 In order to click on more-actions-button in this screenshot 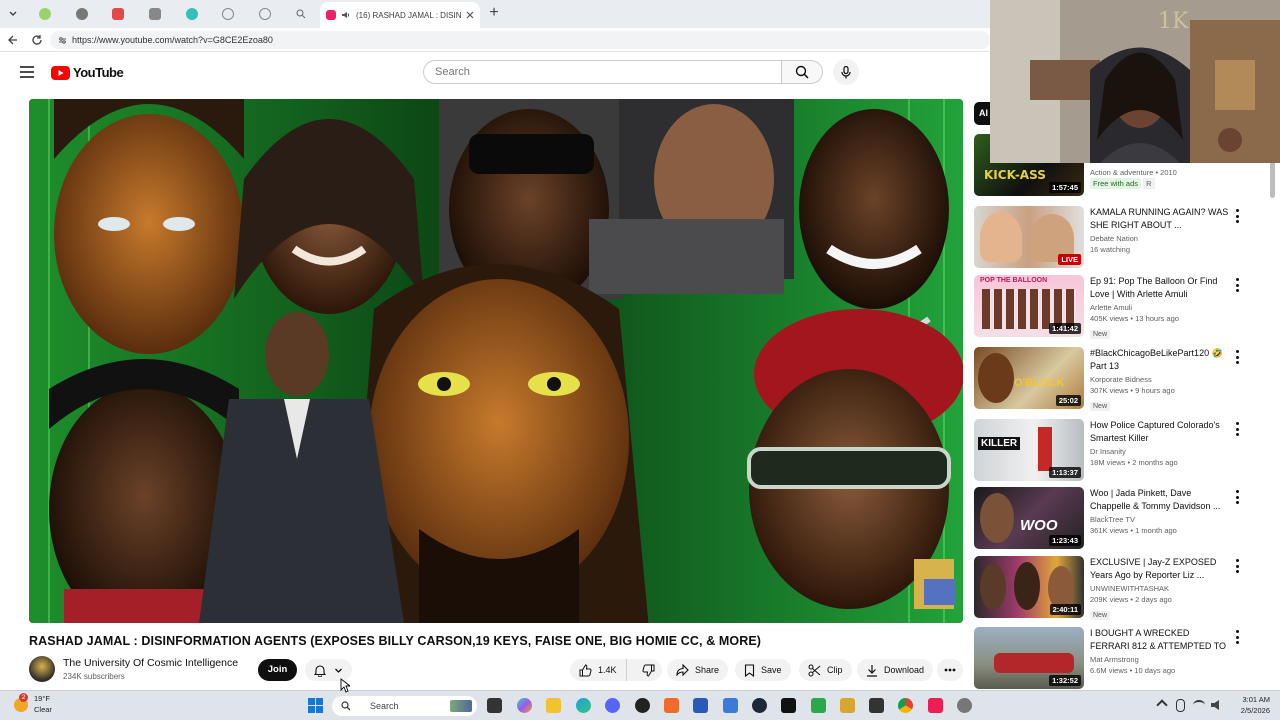, I will do `click(950, 670)`.